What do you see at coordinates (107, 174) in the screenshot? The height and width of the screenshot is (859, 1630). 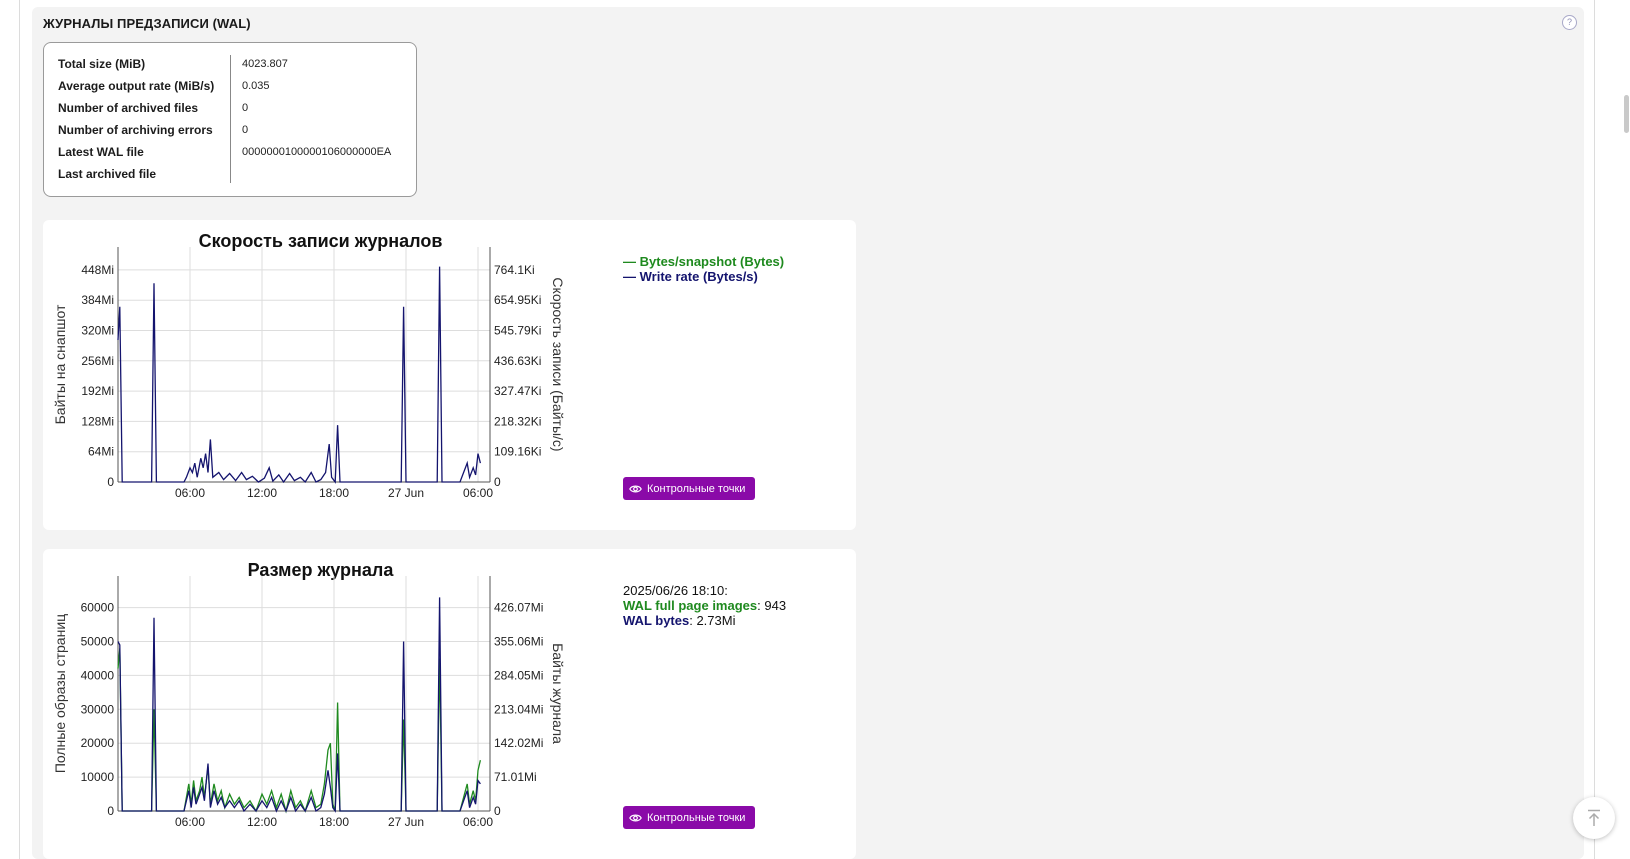 I see `info-label: Last archived file` at bounding box center [107, 174].